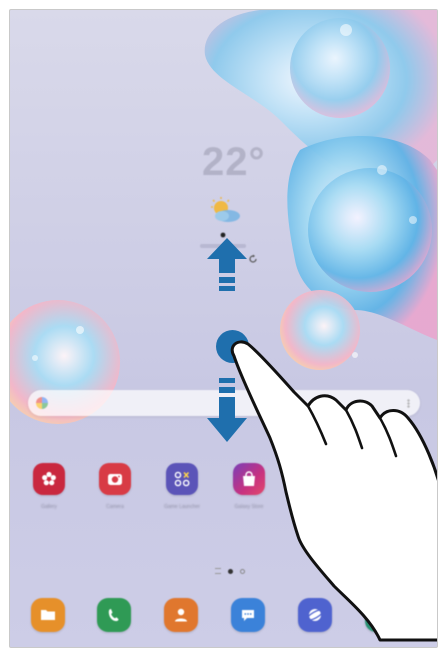 This screenshot has height=648, width=438. What do you see at coordinates (227, 264) in the screenshot?
I see `arrow-up-icon` at bounding box center [227, 264].